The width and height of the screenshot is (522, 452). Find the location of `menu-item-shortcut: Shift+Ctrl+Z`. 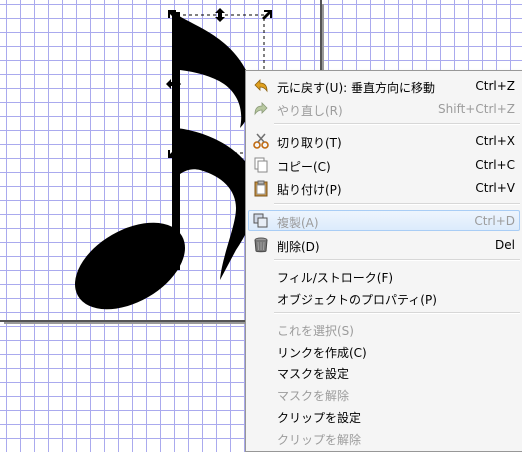

menu-item-shortcut: Shift+Ctrl+Z is located at coordinates (476, 109).